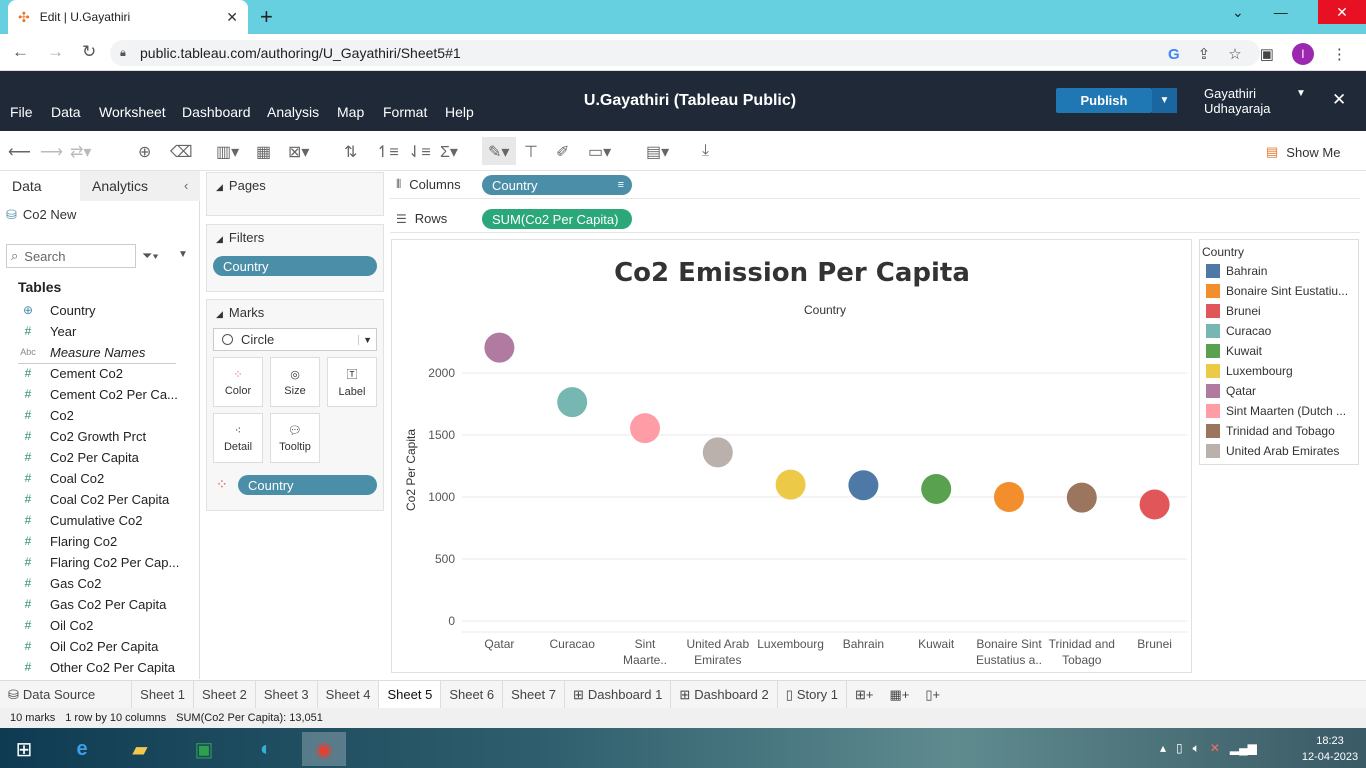 Image resolution: width=1366 pixels, height=768 pixels. What do you see at coordinates (1279, 391) in the screenshot?
I see `legend-item: Qatar` at bounding box center [1279, 391].